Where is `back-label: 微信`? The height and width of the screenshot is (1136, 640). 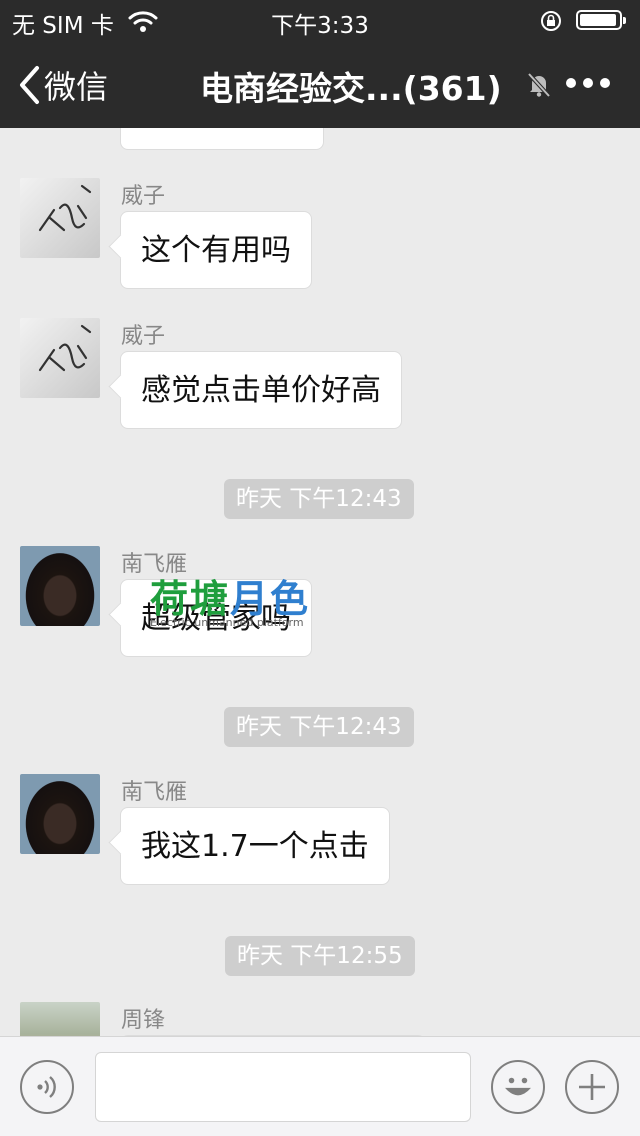 back-label: 微信 is located at coordinates (76, 87).